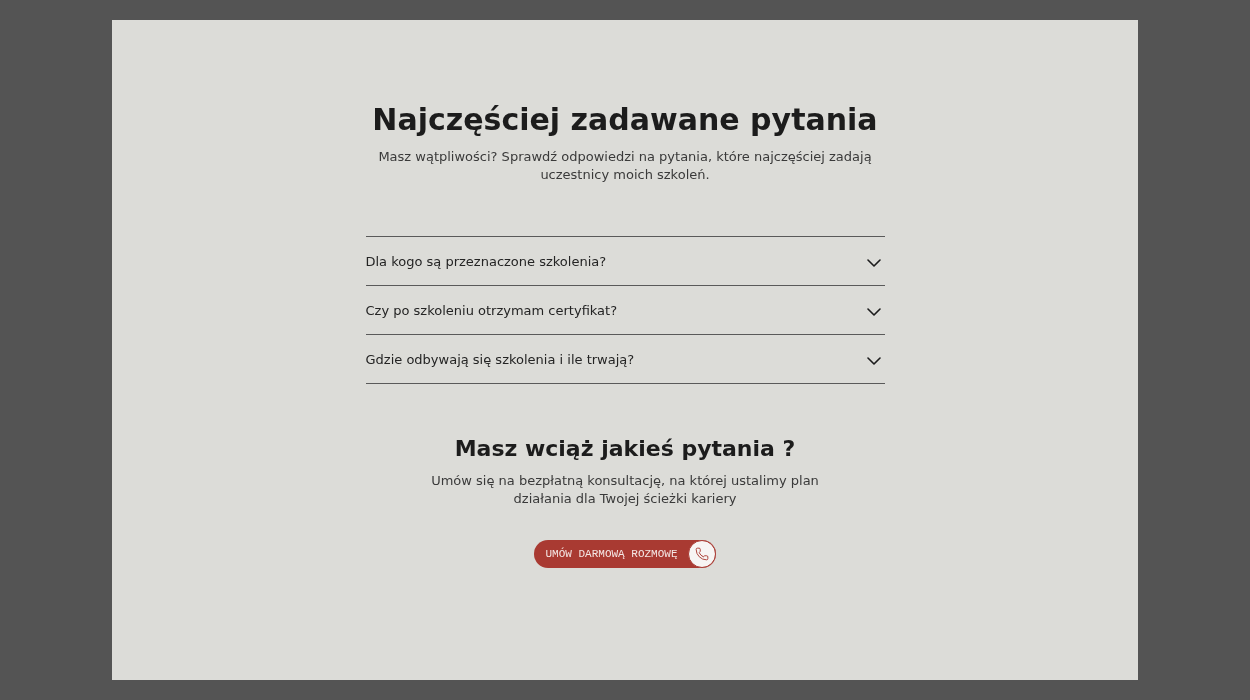 The height and width of the screenshot is (700, 1250). What do you see at coordinates (486, 261) in the screenshot?
I see `faq-question: Dla kogo są przeznaczone szkolenia?` at bounding box center [486, 261].